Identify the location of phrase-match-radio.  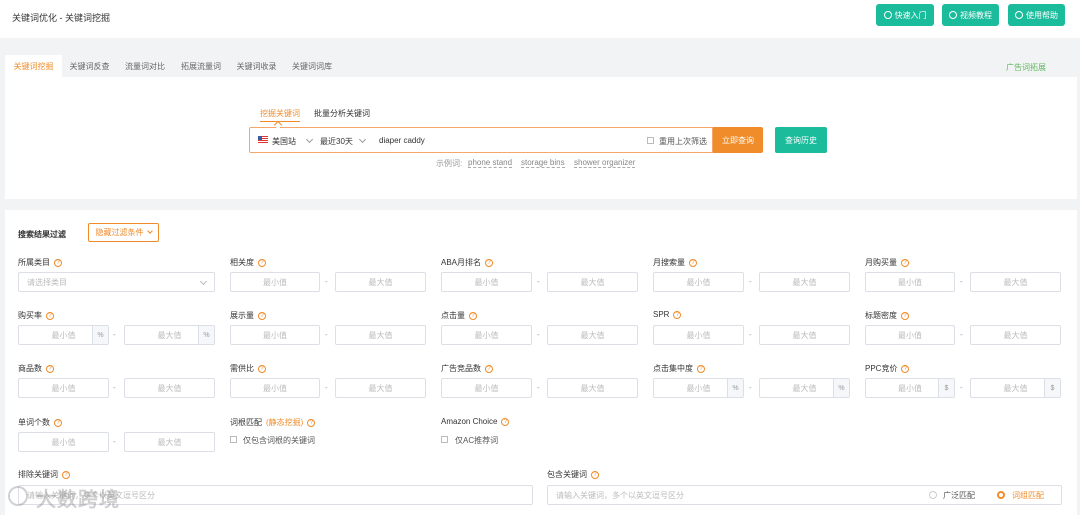
(1001, 495).